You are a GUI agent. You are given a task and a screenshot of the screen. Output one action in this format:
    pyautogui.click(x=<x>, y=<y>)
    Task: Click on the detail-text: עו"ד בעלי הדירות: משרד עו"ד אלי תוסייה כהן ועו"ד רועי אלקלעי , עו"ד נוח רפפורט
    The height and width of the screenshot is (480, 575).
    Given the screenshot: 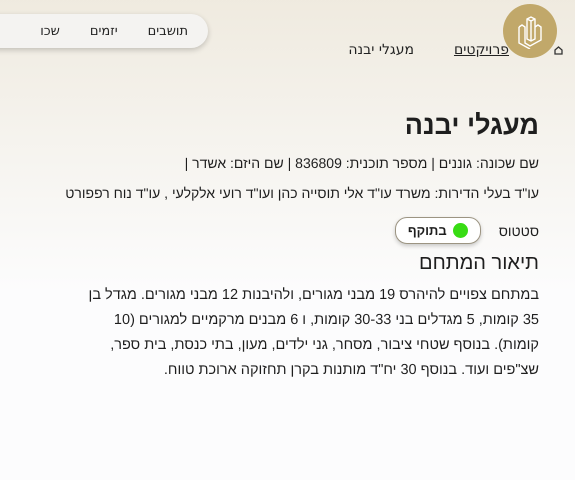 What is the action you would take?
    pyautogui.click(x=301, y=193)
    